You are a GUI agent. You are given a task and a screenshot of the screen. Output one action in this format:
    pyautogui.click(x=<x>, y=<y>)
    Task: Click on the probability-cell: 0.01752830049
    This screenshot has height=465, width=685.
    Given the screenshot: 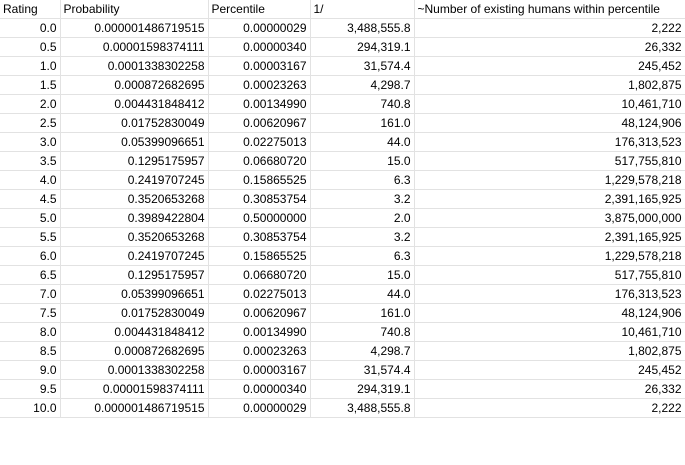 What is the action you would take?
    pyautogui.click(x=134, y=313)
    